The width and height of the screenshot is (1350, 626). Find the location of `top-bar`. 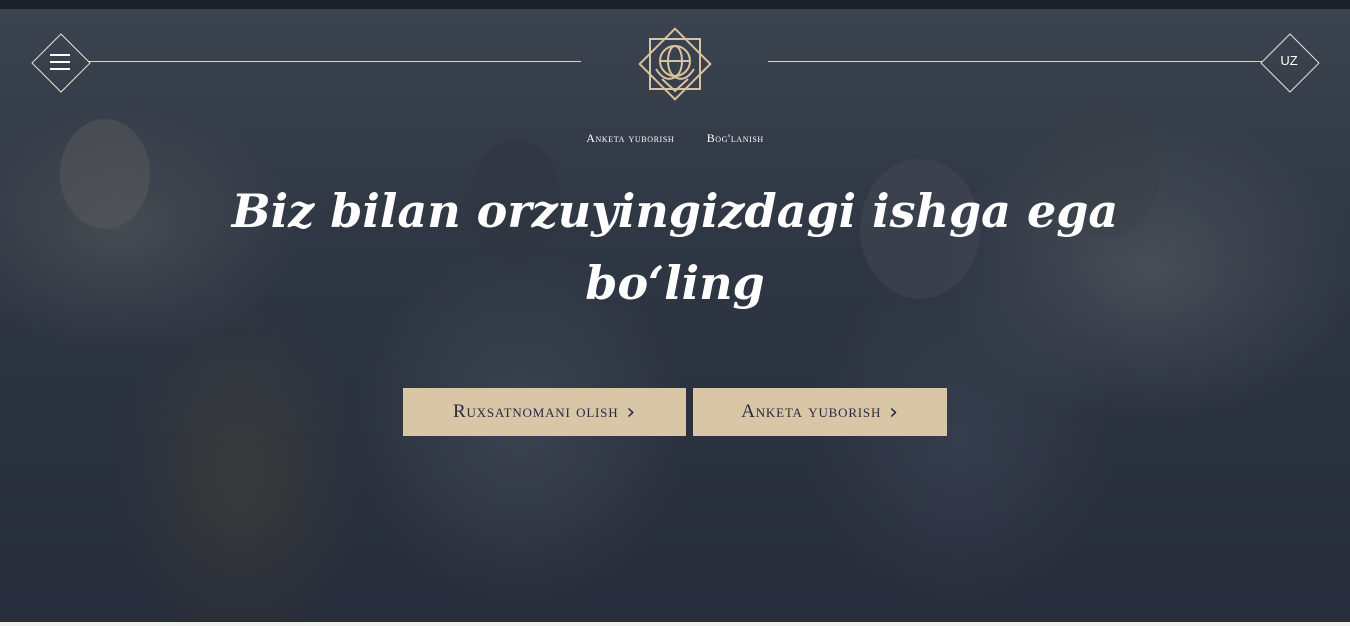

top-bar is located at coordinates (675, 4).